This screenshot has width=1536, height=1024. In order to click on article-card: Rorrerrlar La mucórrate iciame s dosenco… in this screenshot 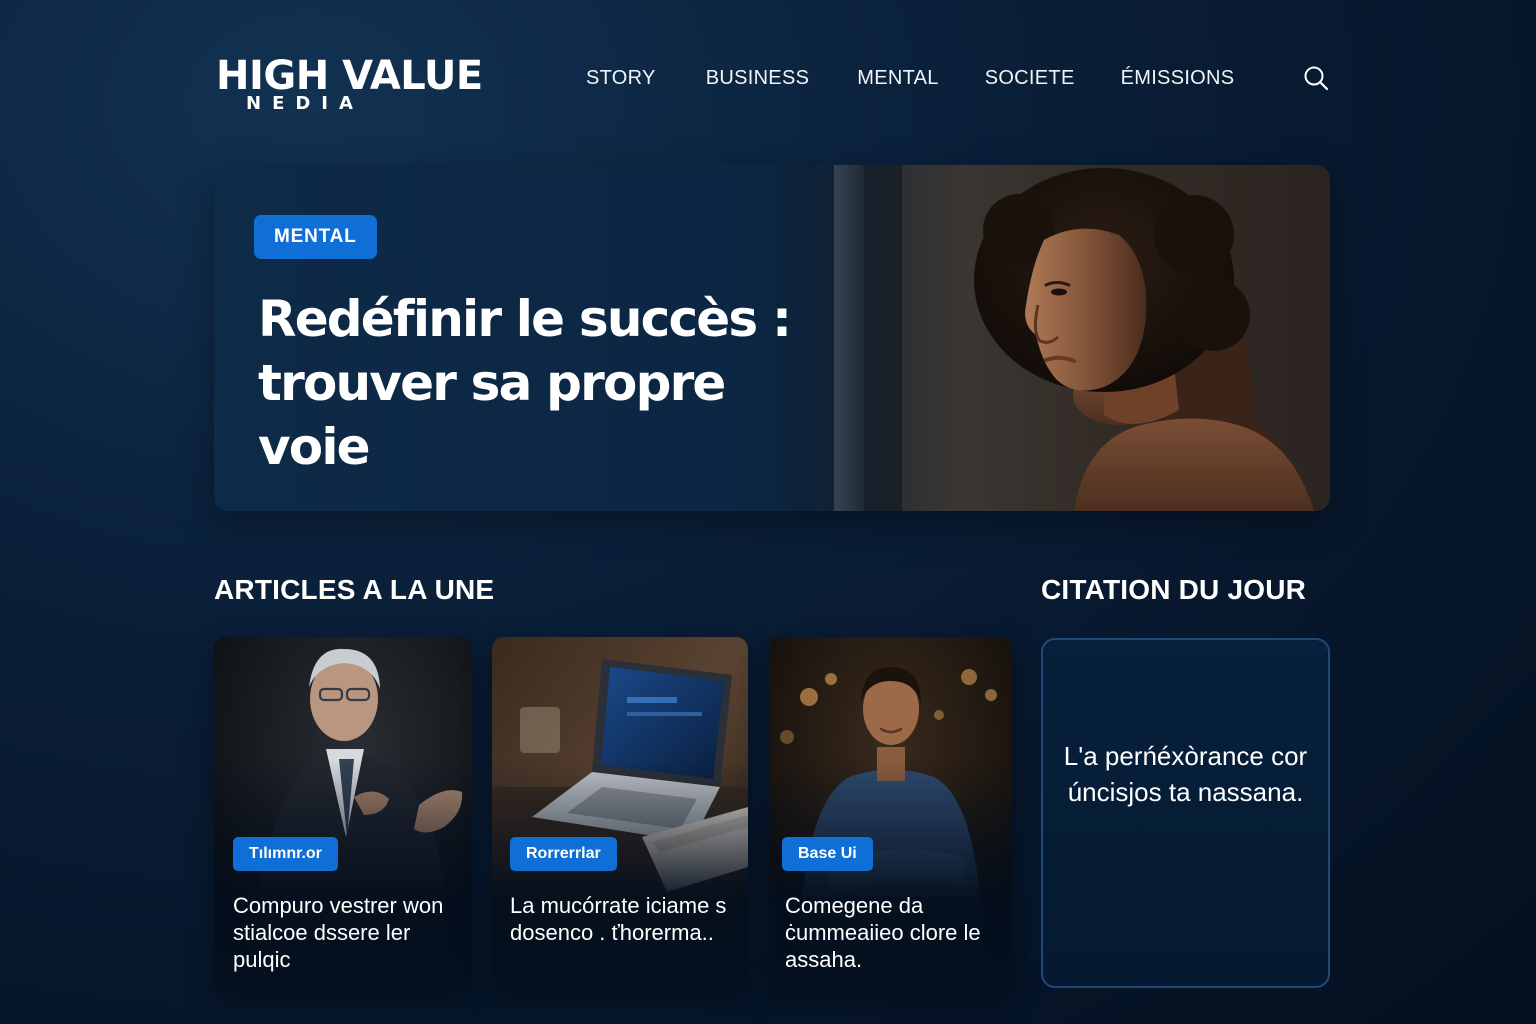, I will do `click(620, 813)`.